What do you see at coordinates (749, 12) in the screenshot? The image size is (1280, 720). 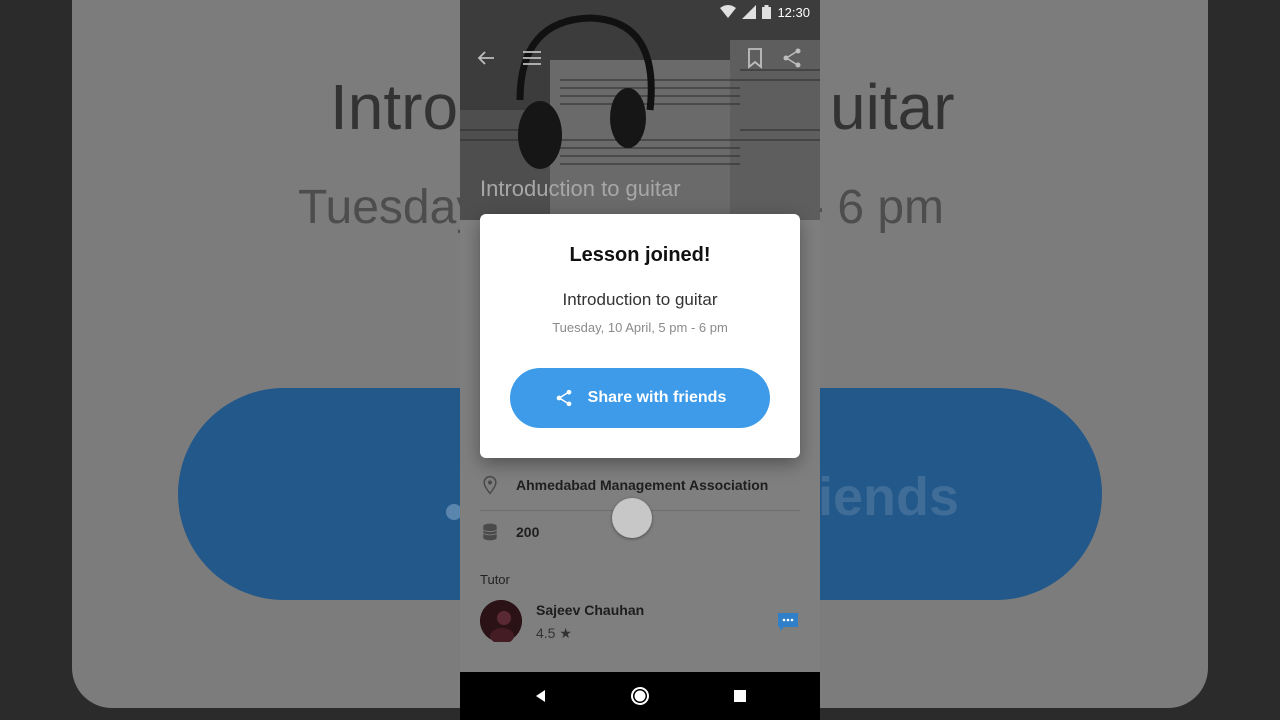 I see `cell-signal-icon` at bounding box center [749, 12].